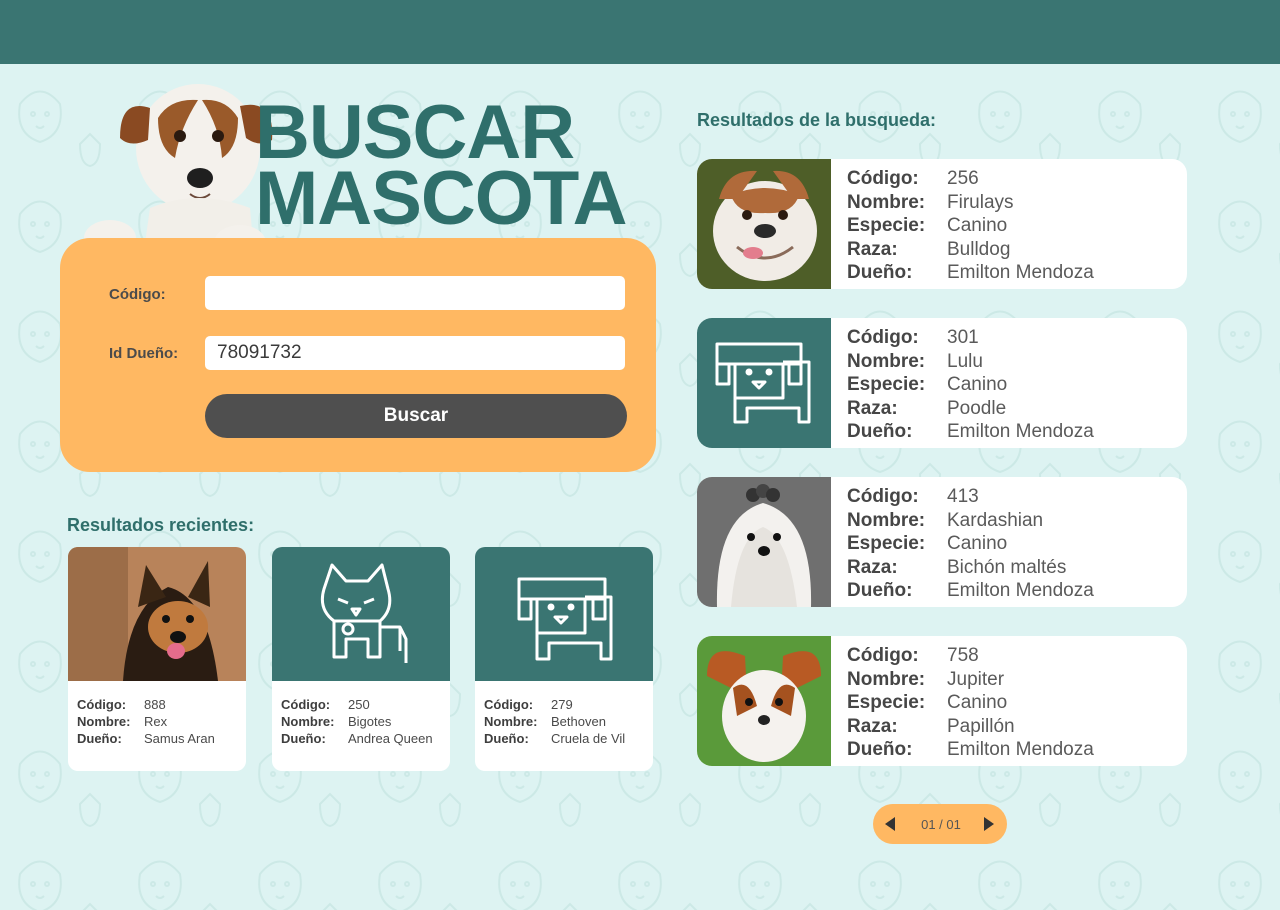 The width and height of the screenshot is (1280, 910). Describe the element at coordinates (640, 32) in the screenshot. I see `top-bar` at that location.